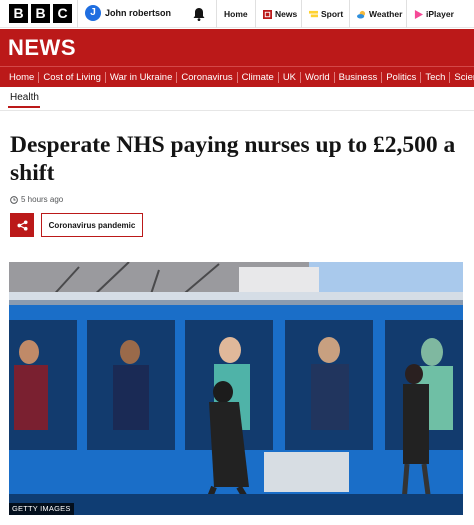  Describe the element at coordinates (41, 509) in the screenshot. I see `image-credit: GETTY IMAGES` at that location.